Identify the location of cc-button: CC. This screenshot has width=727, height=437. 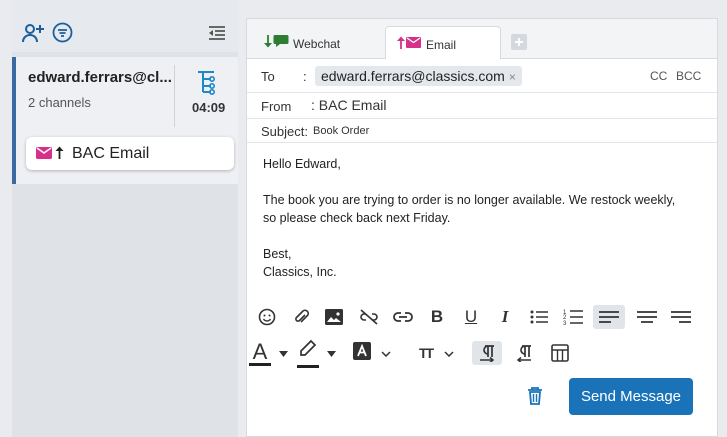
(658, 76).